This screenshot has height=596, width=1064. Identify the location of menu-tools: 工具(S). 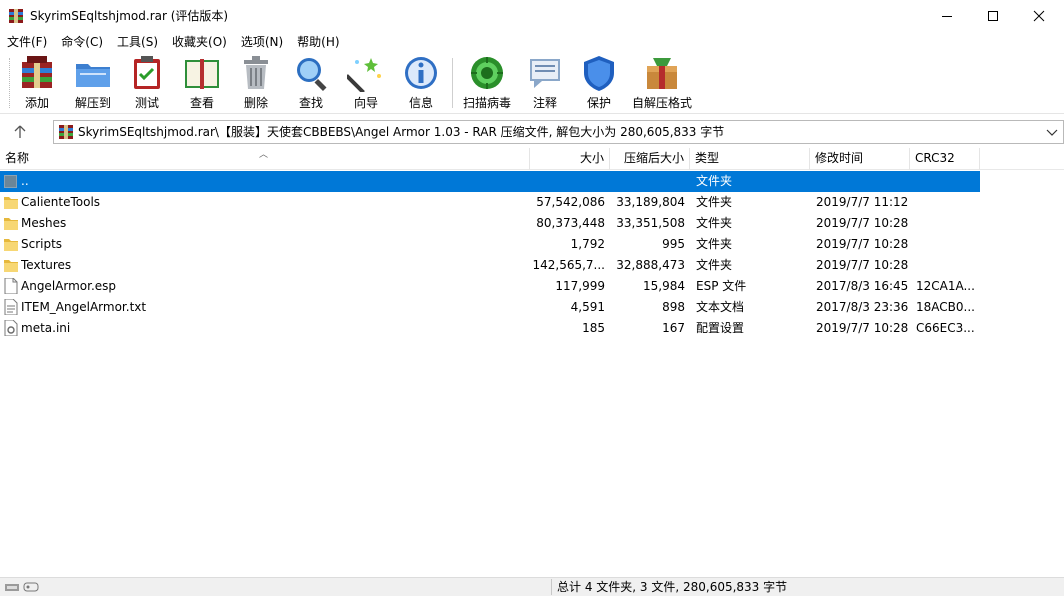
(137, 42).